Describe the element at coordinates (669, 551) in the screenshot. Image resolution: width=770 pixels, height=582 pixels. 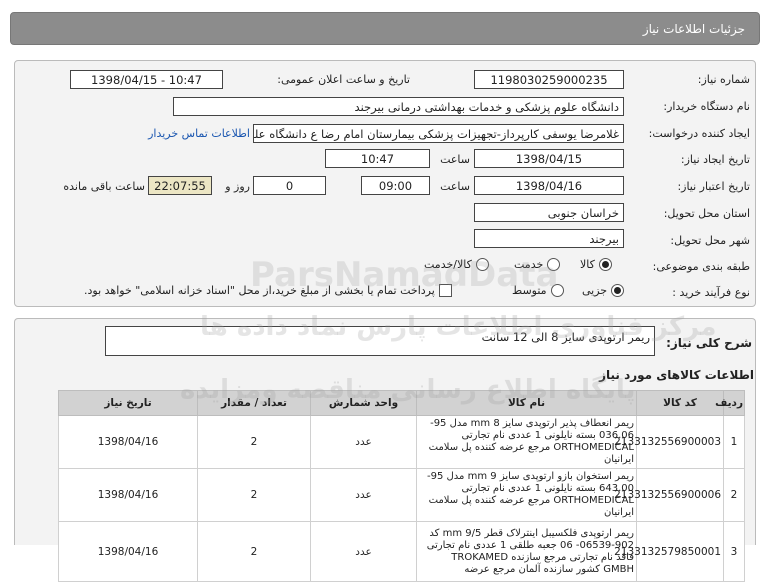
I see `row-code: 2133132579850001` at that location.